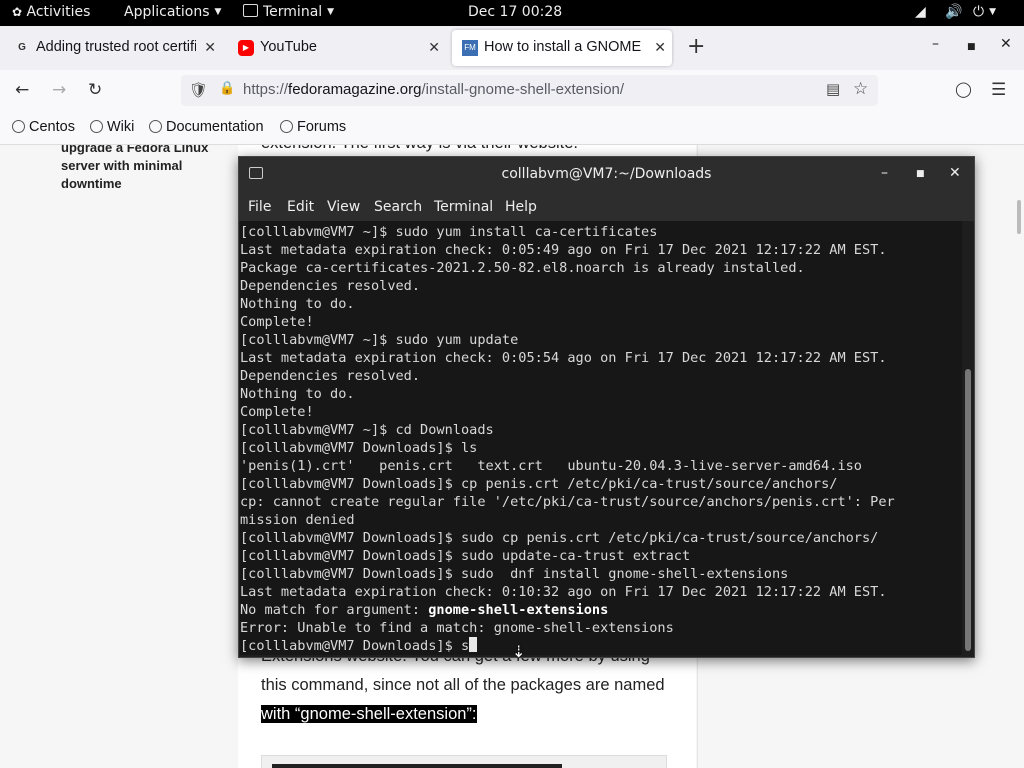  What do you see at coordinates (464, 761) in the screenshot?
I see `code-block` at bounding box center [464, 761].